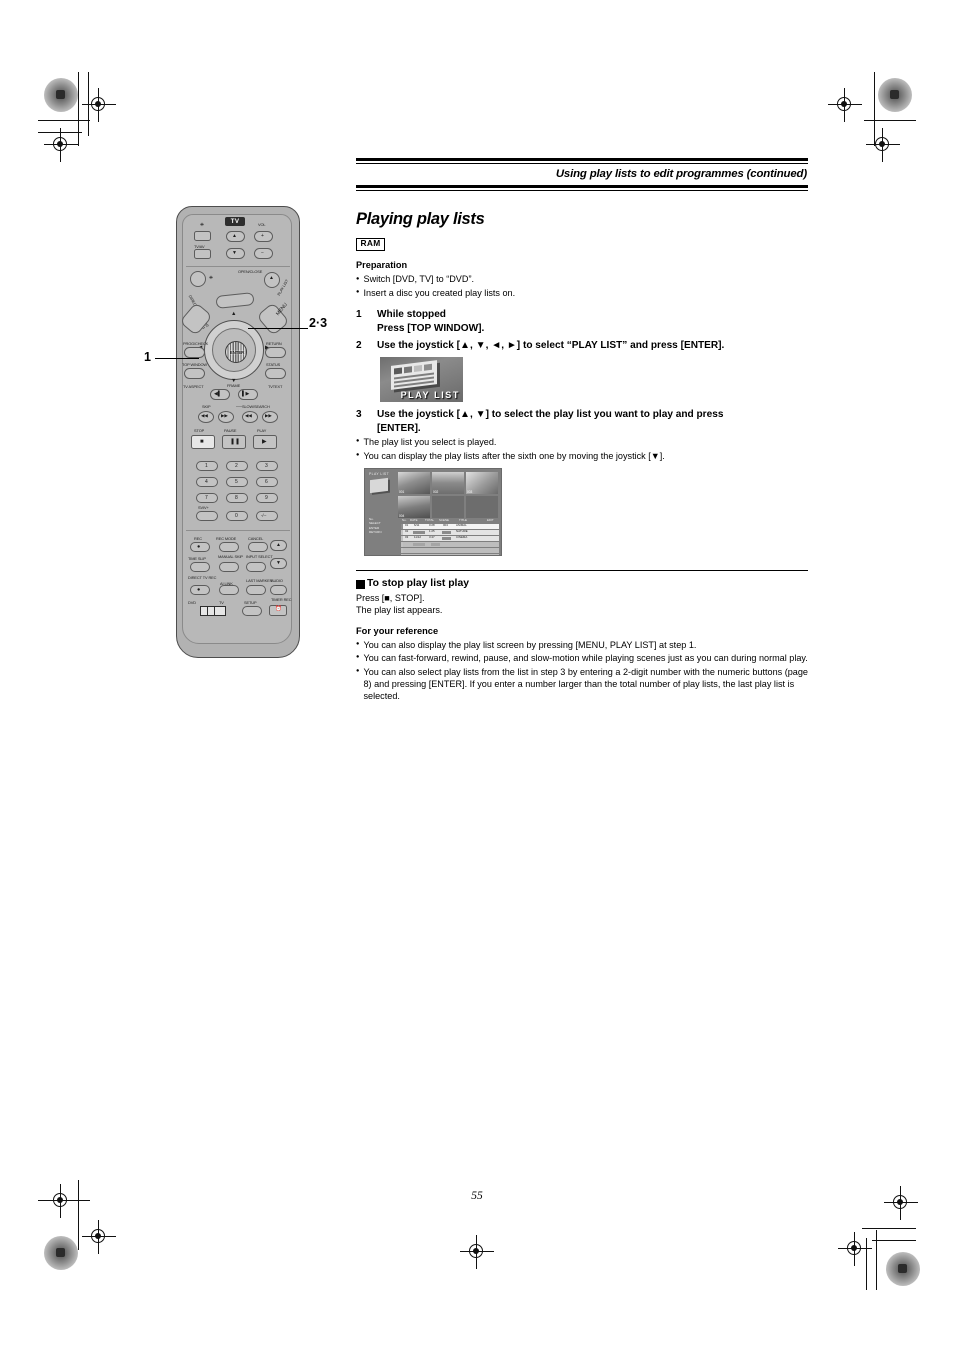 Image resolution: width=954 pixels, height=1351 pixels. Describe the element at coordinates (61, 1253) in the screenshot. I see `print-control-dot-bottom-left` at that location.